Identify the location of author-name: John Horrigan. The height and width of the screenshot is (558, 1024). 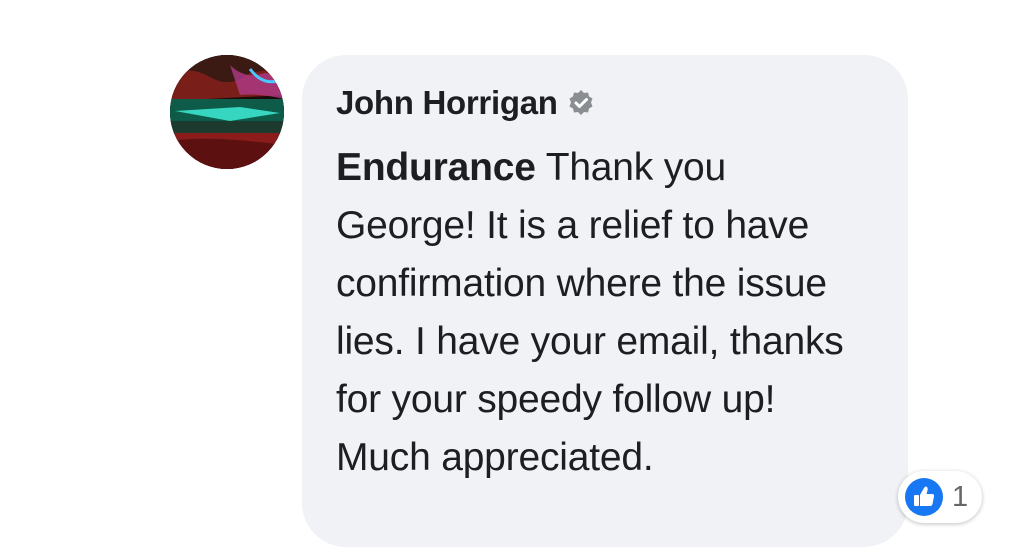
(447, 103).